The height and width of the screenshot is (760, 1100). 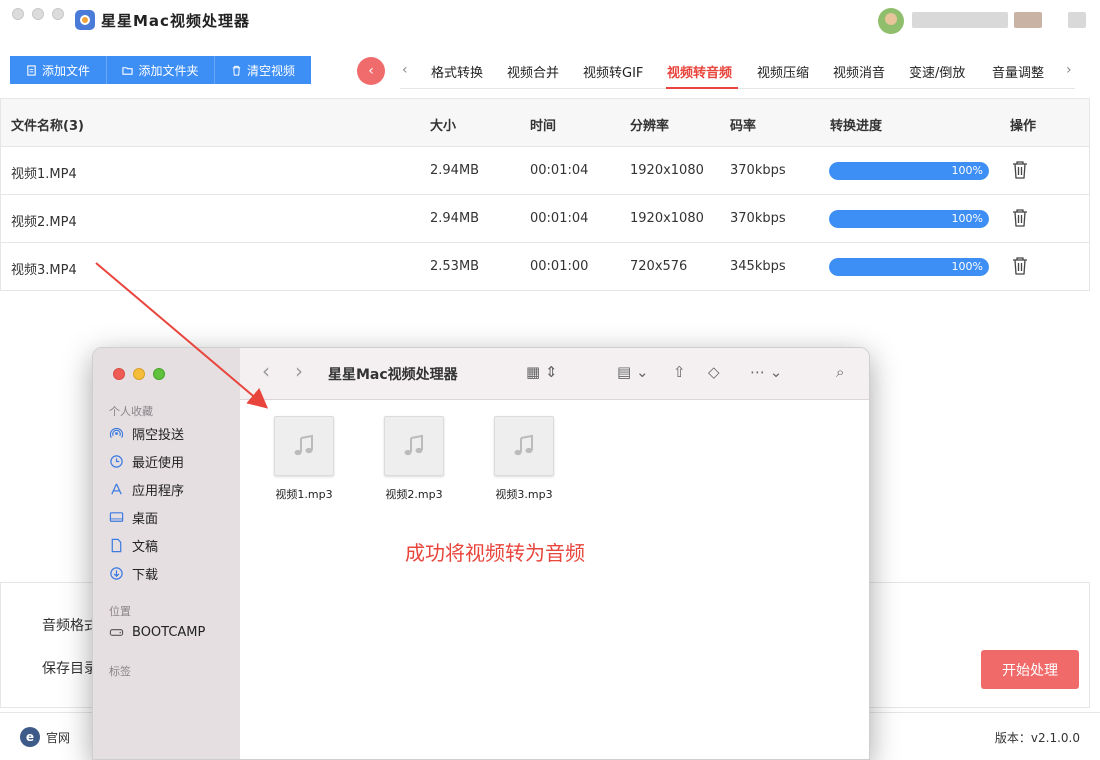 What do you see at coordinates (139, 374) in the screenshot?
I see `finder-minimize-button` at bounding box center [139, 374].